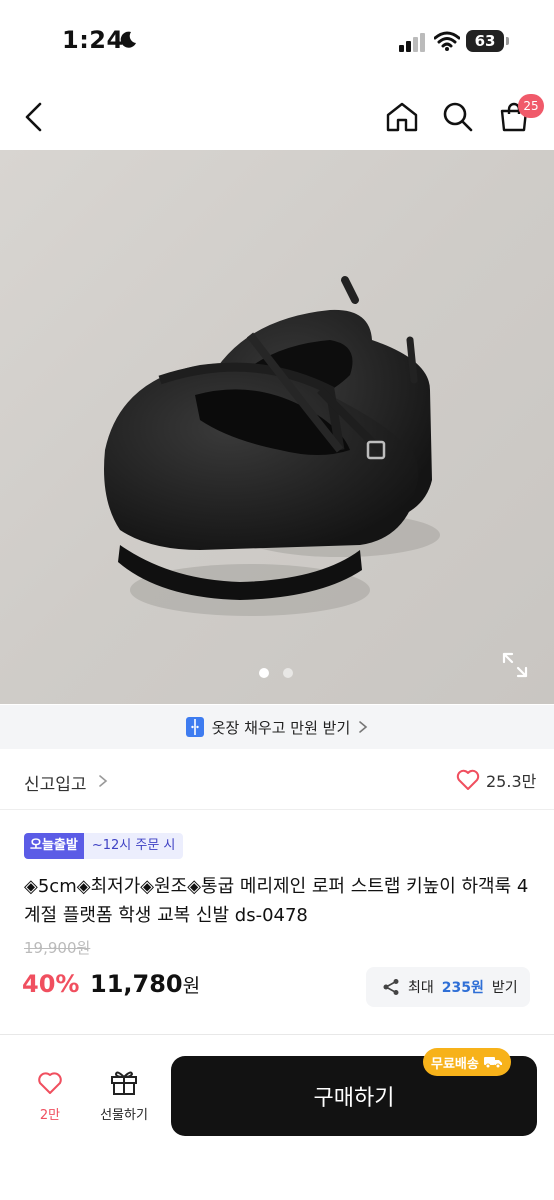 The image size is (554, 1200). I want to click on home-button, so click(402, 117).